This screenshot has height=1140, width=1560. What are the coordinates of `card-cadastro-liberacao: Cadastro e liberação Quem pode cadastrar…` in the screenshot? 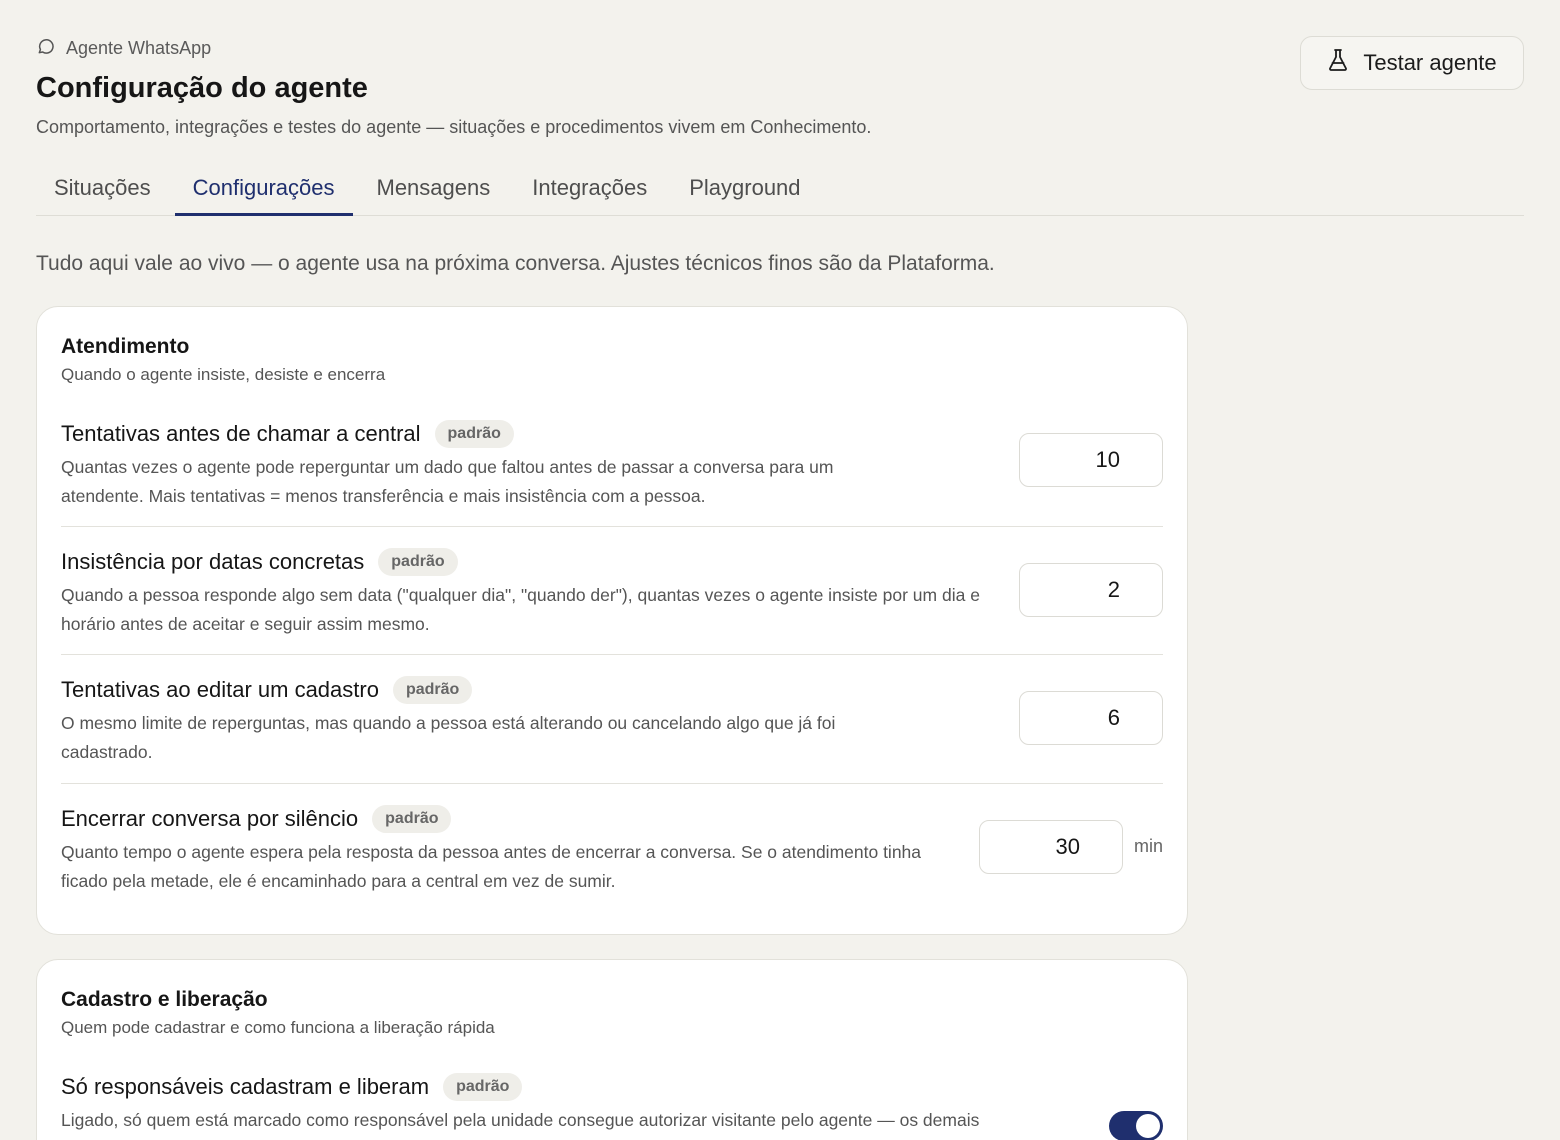 It's located at (612, 1049).